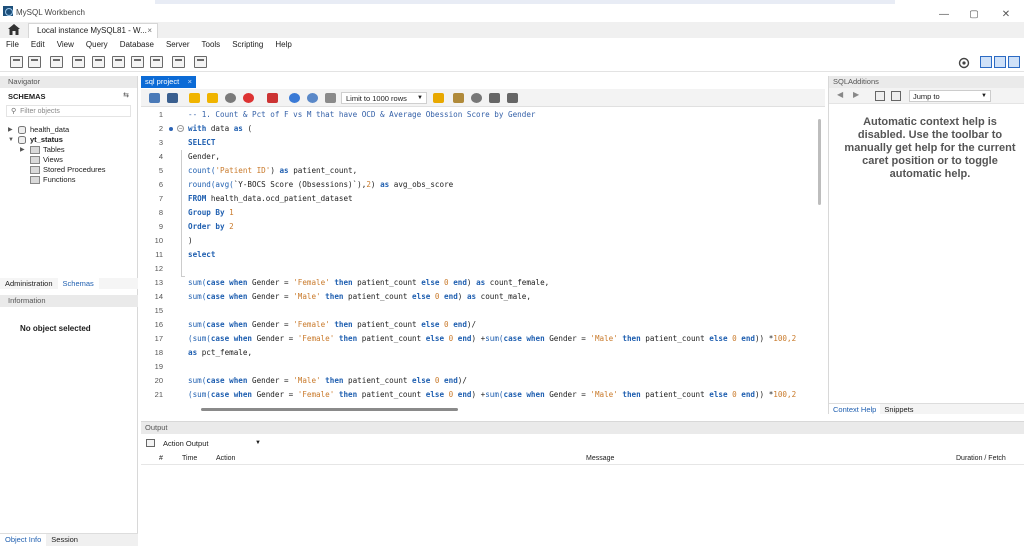 The image size is (1024, 549). I want to click on tree-item-functions: Functions, so click(68, 180).